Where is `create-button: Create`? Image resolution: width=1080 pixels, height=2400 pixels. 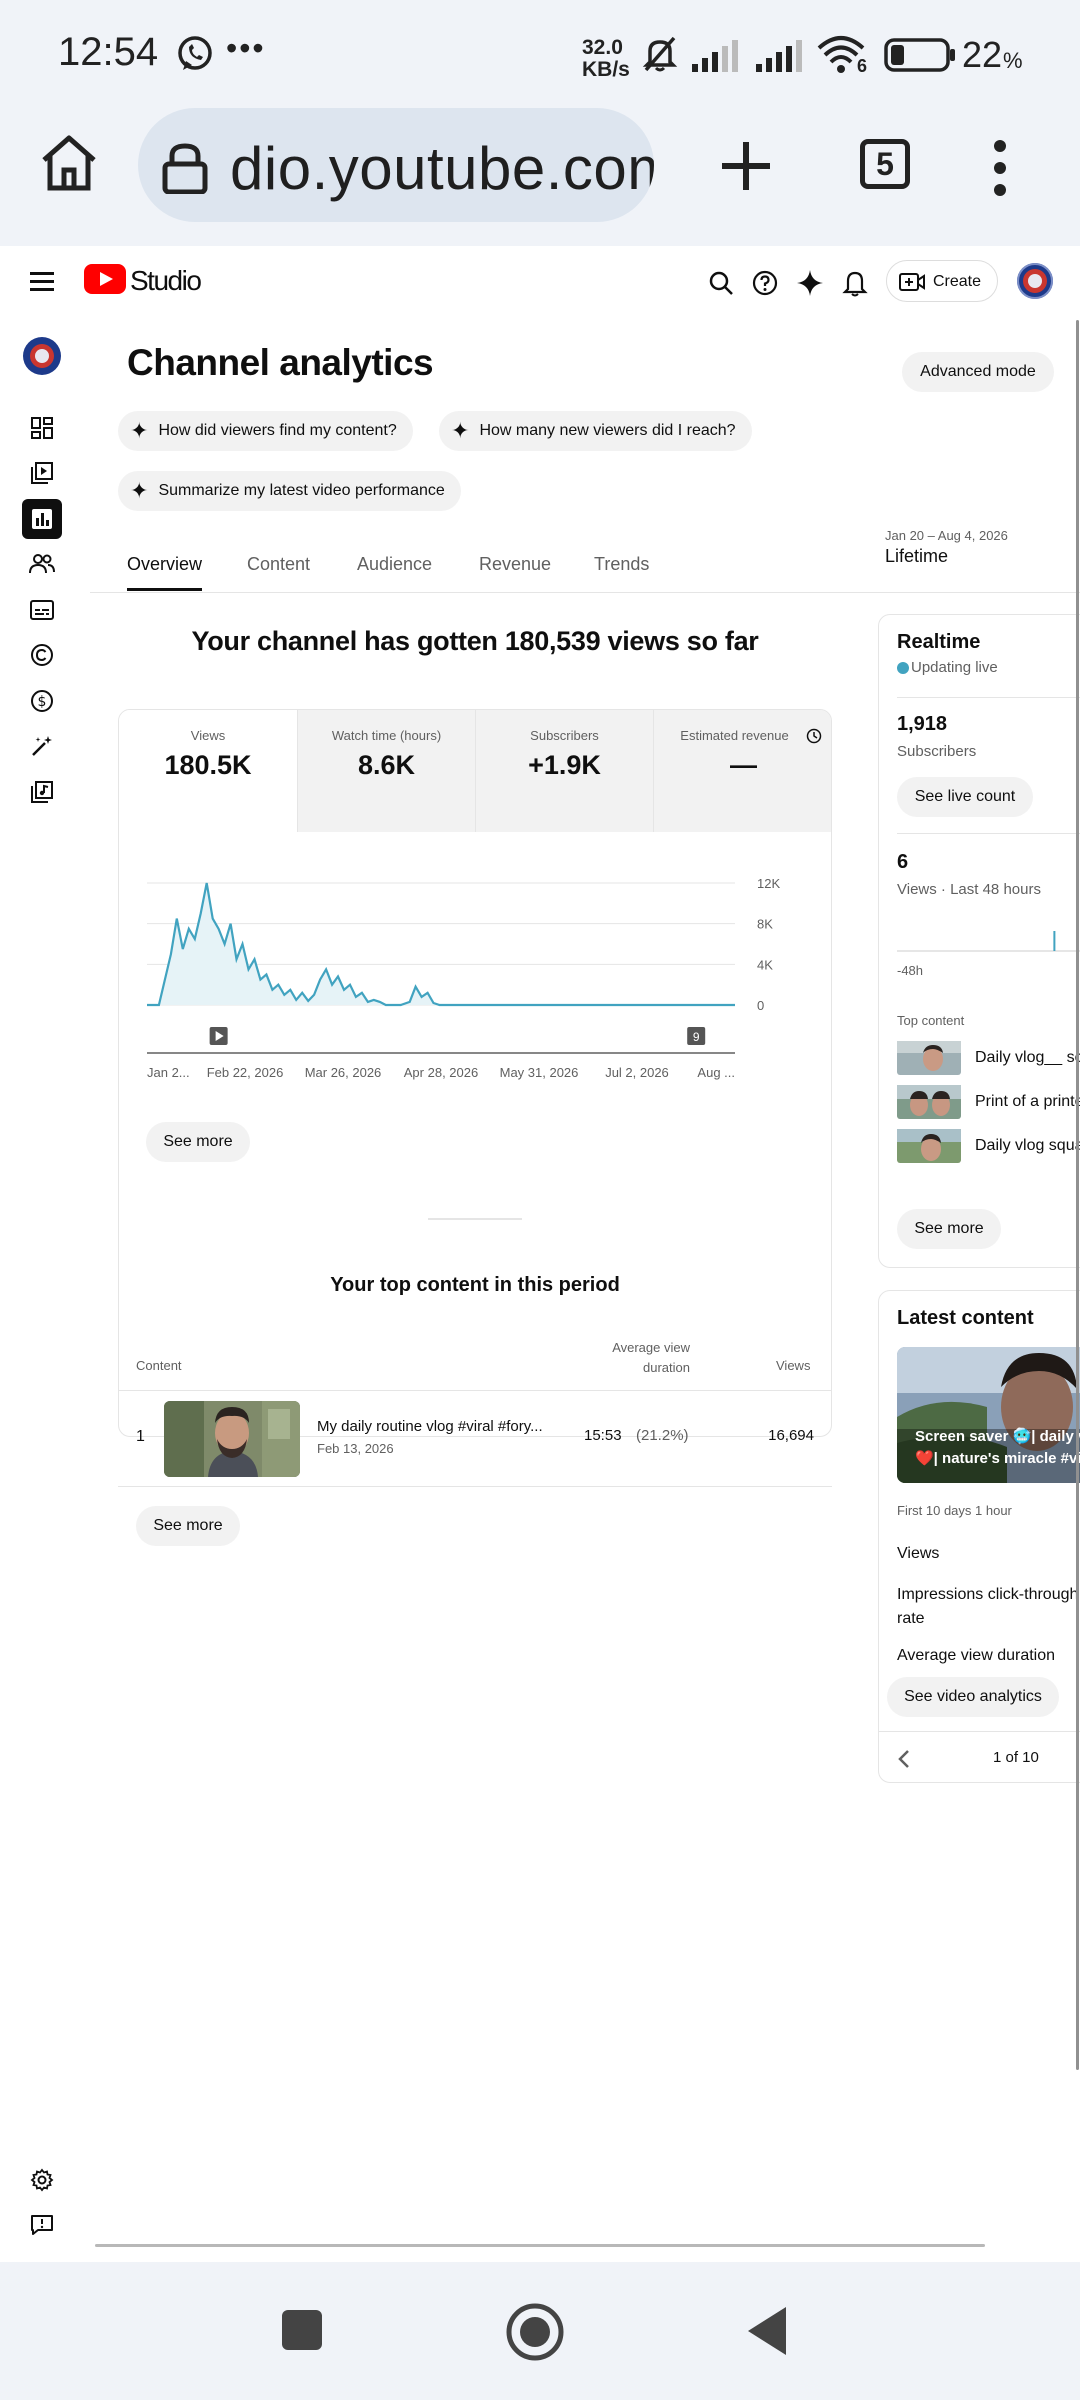 create-button: Create is located at coordinates (942, 281).